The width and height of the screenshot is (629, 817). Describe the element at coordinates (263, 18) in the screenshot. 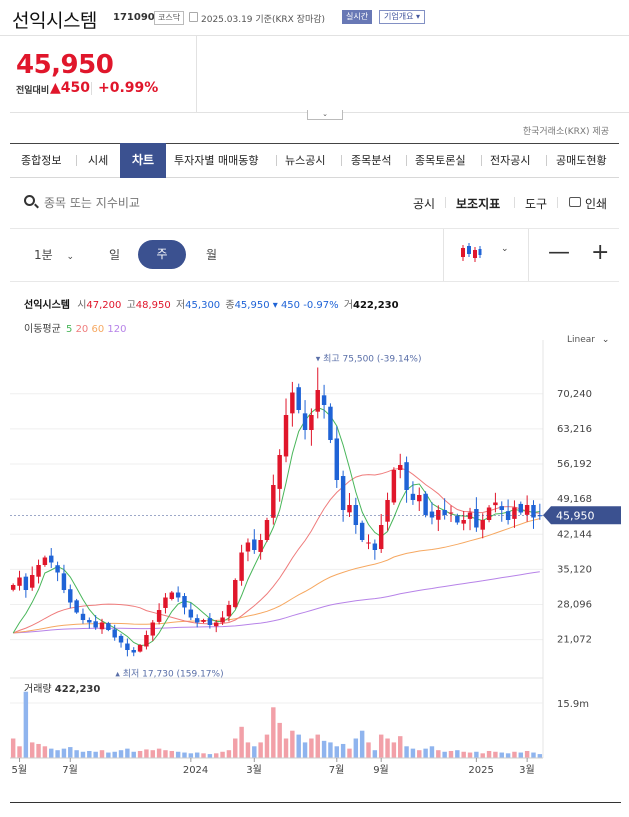

I see `date-info: 2025.03.19 기준(KRX 장마감)` at that location.